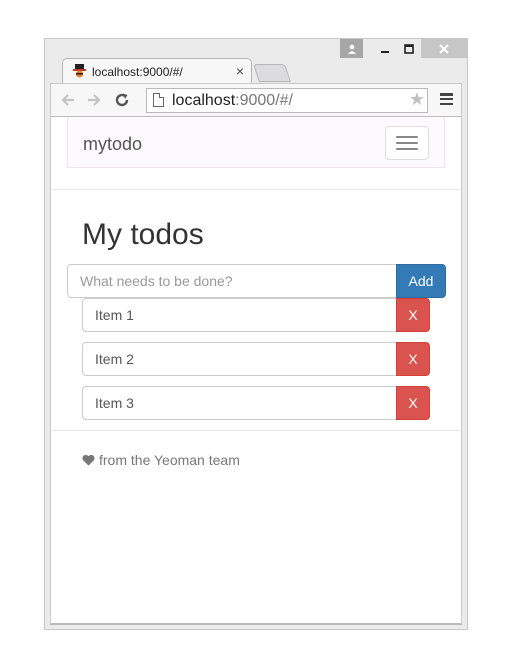 This screenshot has width=513, height=665. I want to click on reload-icon, so click(122, 100).